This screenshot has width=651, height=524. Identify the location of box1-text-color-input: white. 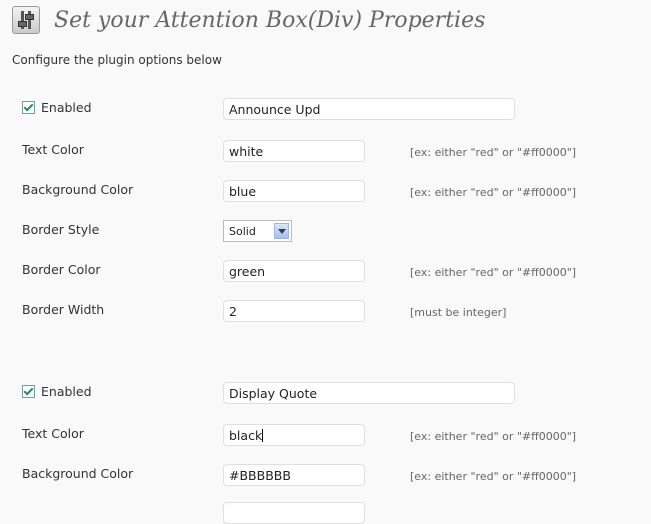
(294, 151).